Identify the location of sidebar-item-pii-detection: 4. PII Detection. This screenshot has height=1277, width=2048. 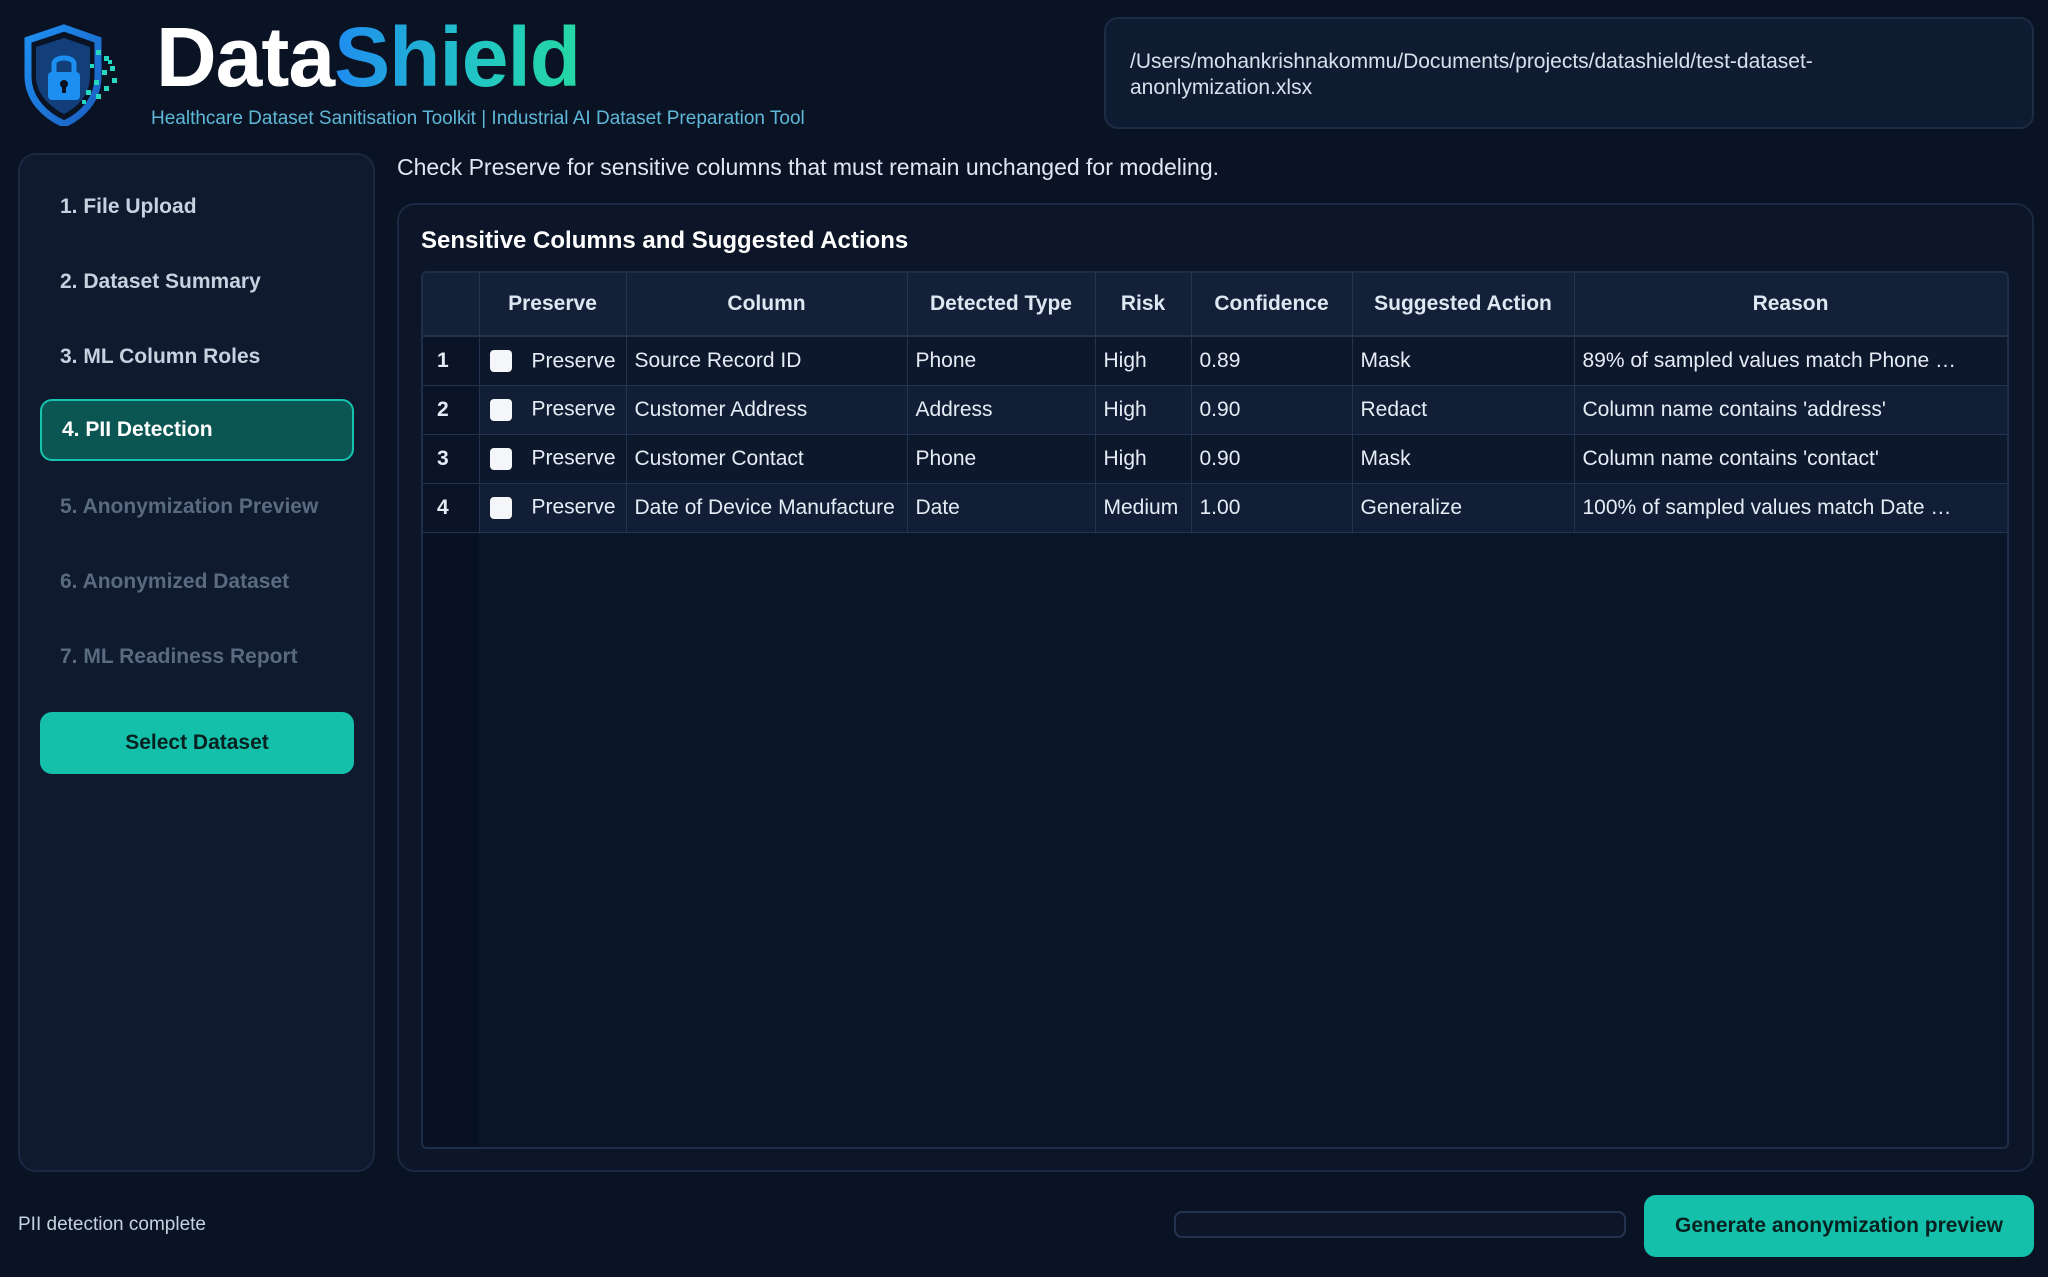
(197, 430).